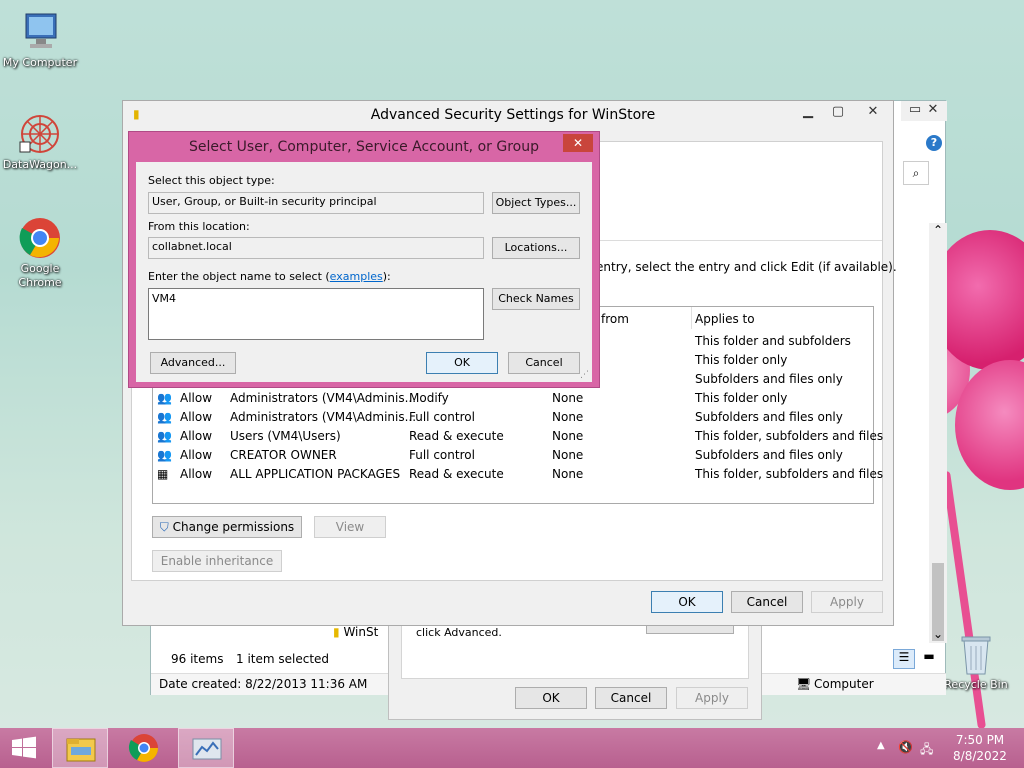 The width and height of the screenshot is (1024, 768). What do you see at coordinates (767, 602) in the screenshot?
I see `cancel-button: Cancel` at bounding box center [767, 602].